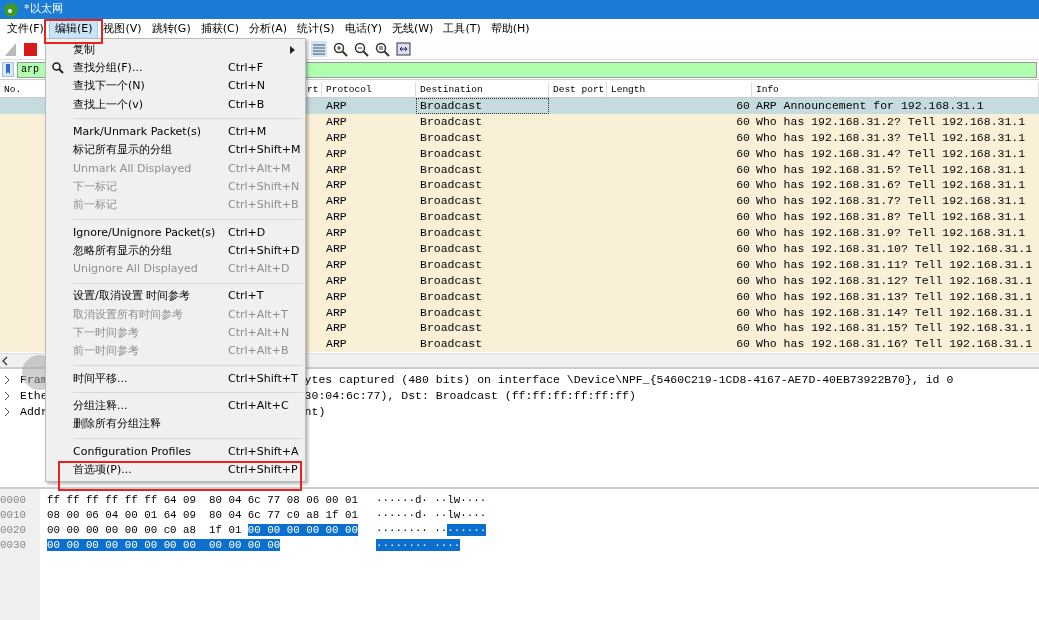  What do you see at coordinates (171, 29) in the screenshot?
I see `menu-item: 跳转(G)` at bounding box center [171, 29].